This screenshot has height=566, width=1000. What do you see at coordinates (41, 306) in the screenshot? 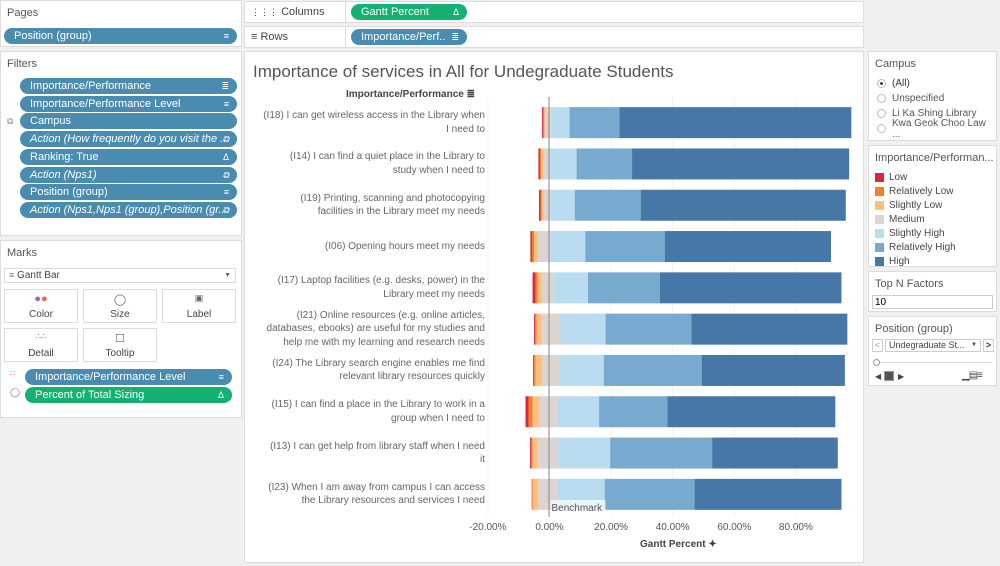
I see `color-button: ●● Color` at bounding box center [41, 306].